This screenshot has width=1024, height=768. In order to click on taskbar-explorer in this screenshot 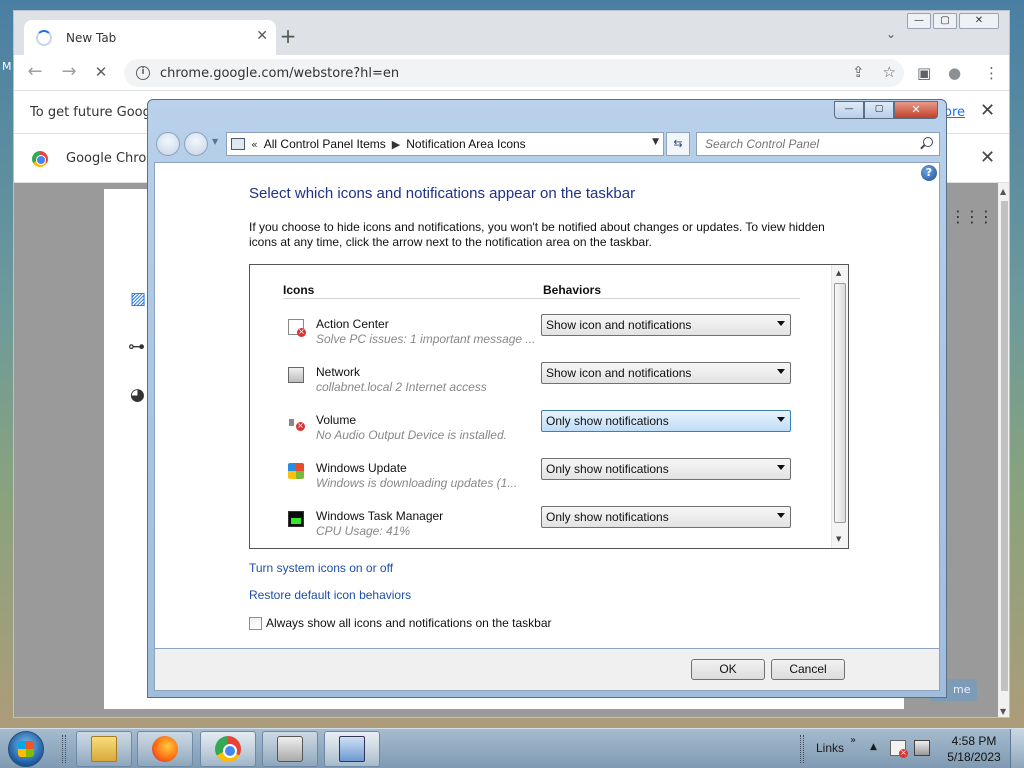, I will do `click(104, 749)`.